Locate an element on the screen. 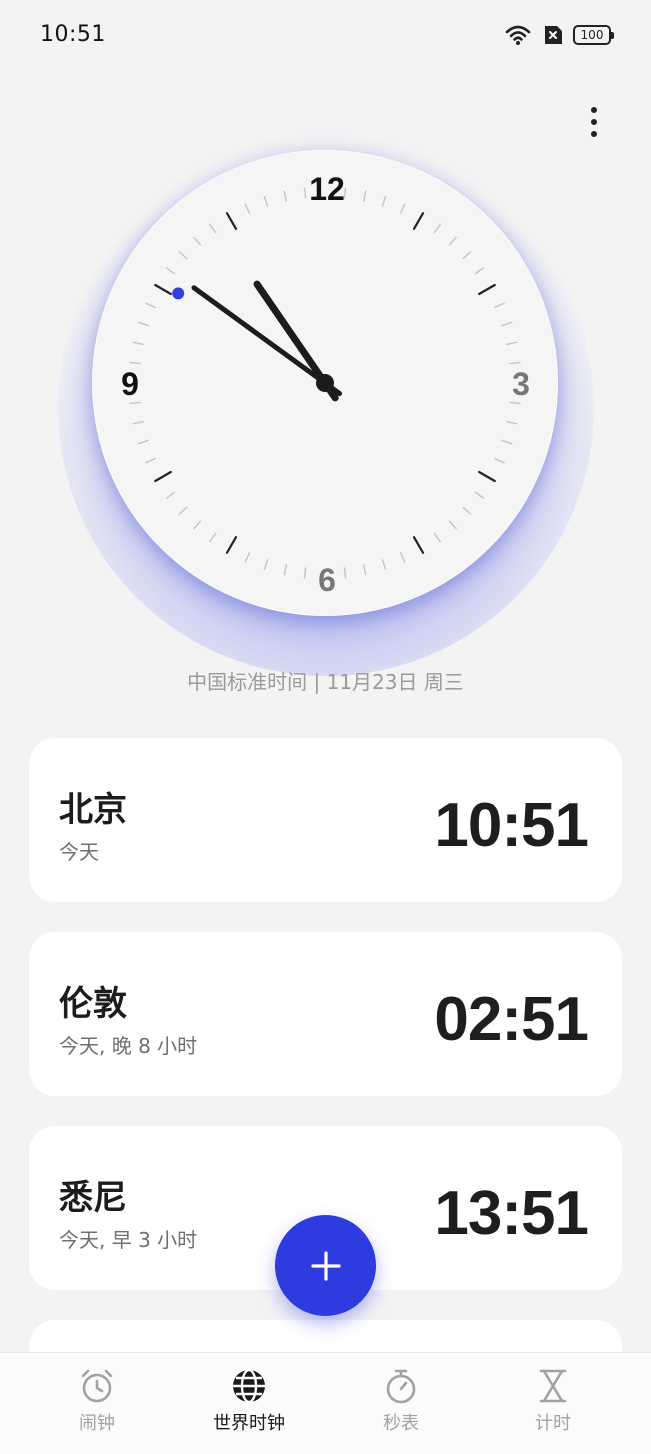 The height and width of the screenshot is (1454, 651). add-city-button is located at coordinates (325, 1265).